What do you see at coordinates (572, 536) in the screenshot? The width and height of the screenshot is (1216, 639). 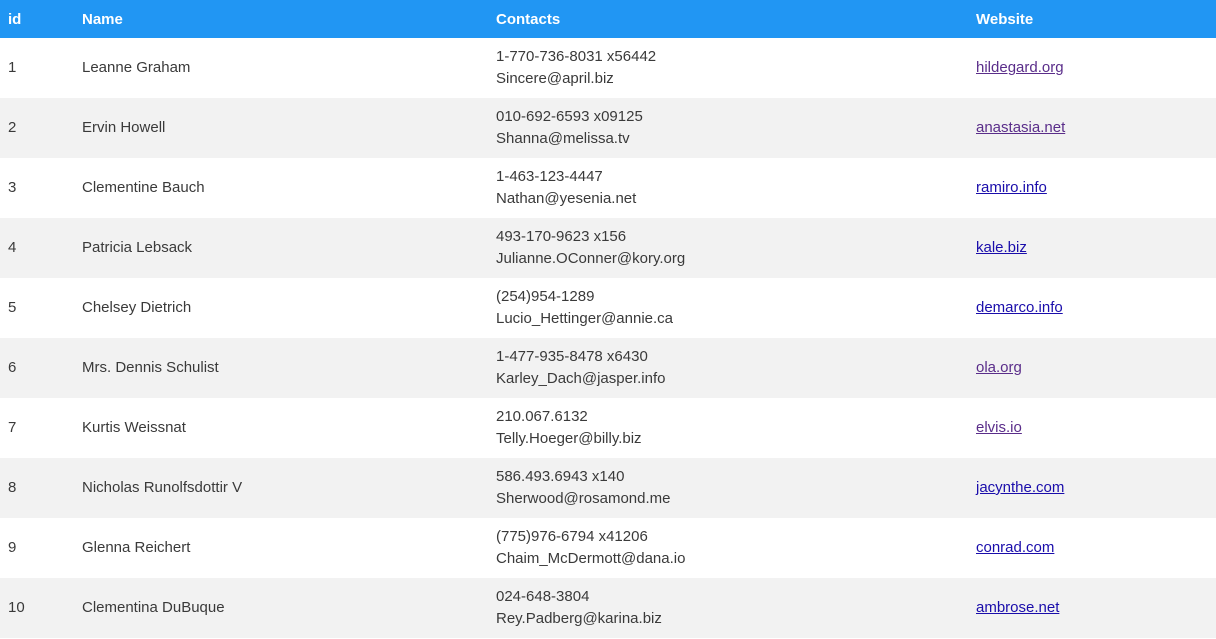 I see `contact-phone: (775)976-6794 x41206` at bounding box center [572, 536].